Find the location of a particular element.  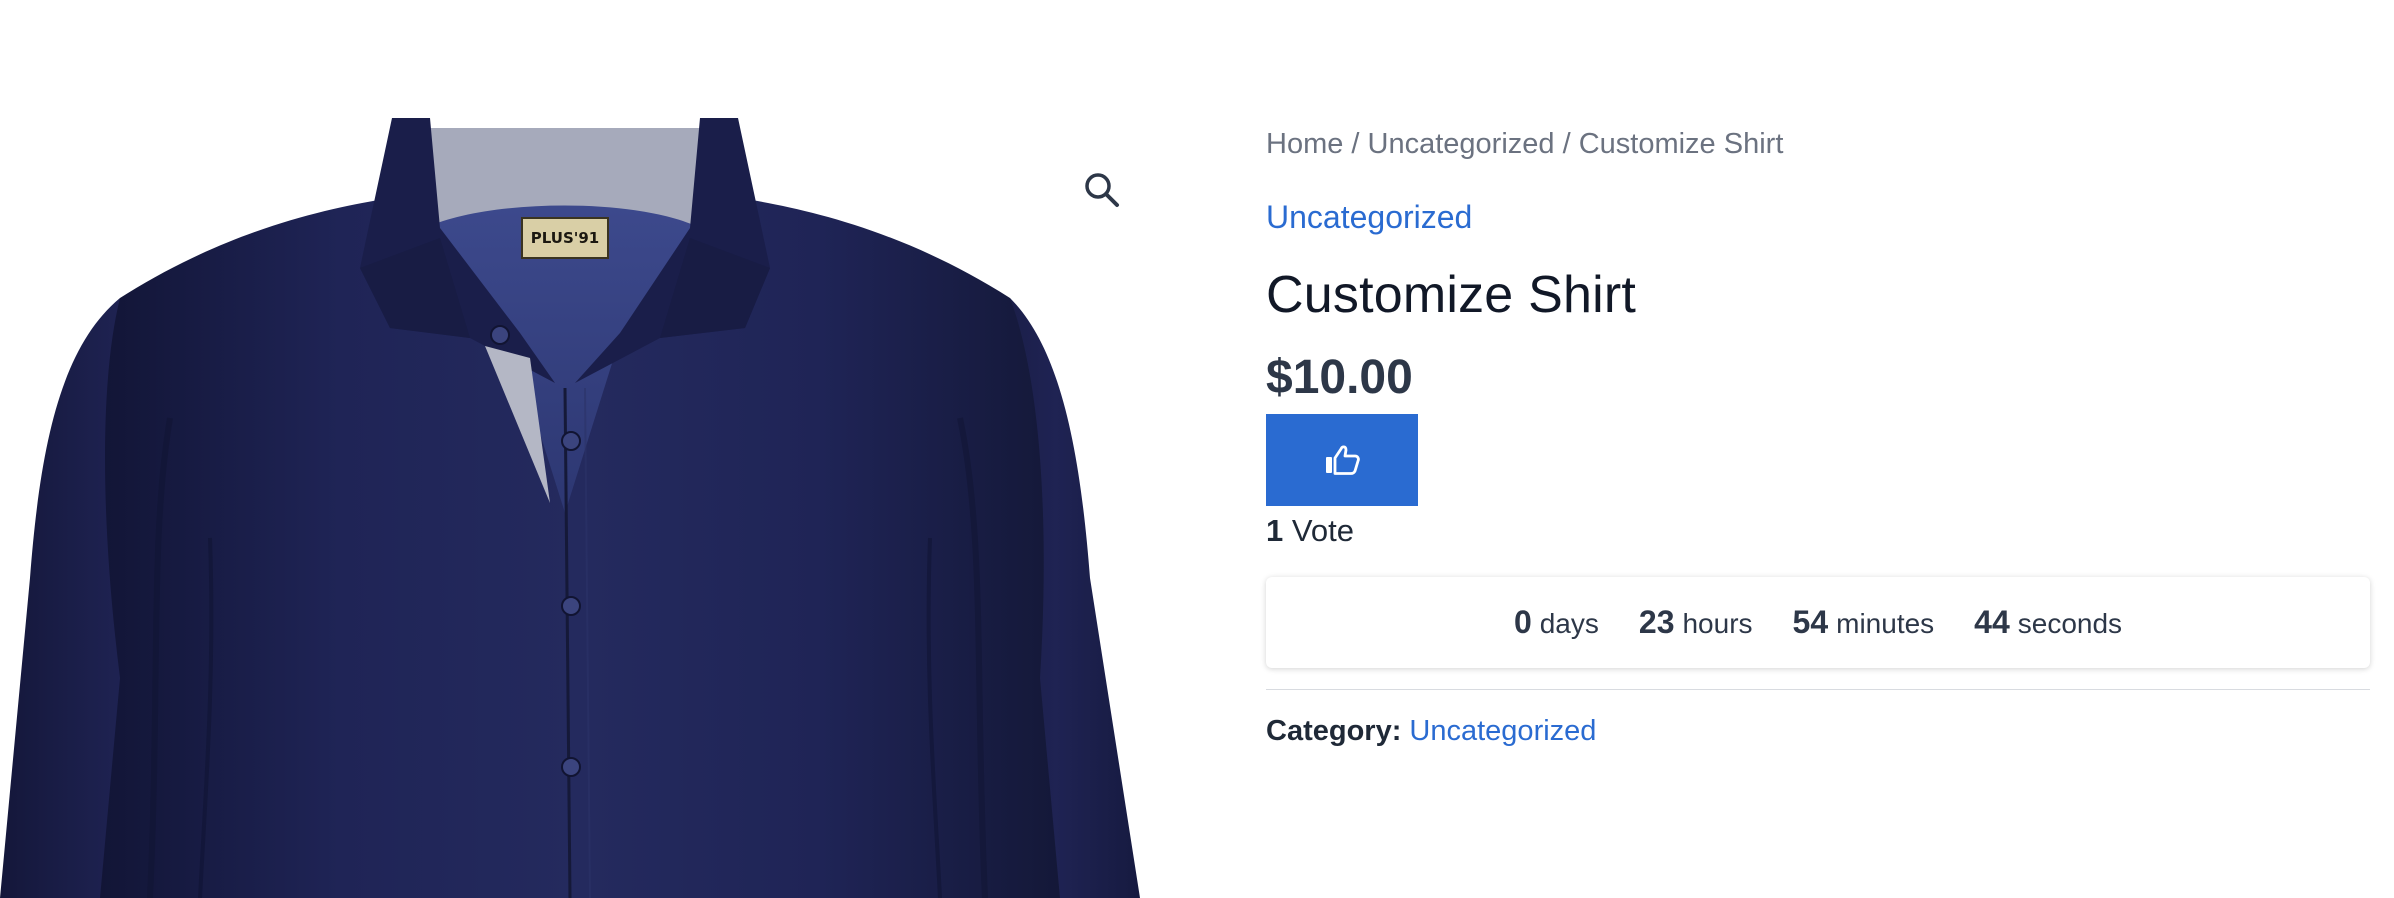

breadcrumb-current: Customize Shirt is located at coordinates (1681, 144).